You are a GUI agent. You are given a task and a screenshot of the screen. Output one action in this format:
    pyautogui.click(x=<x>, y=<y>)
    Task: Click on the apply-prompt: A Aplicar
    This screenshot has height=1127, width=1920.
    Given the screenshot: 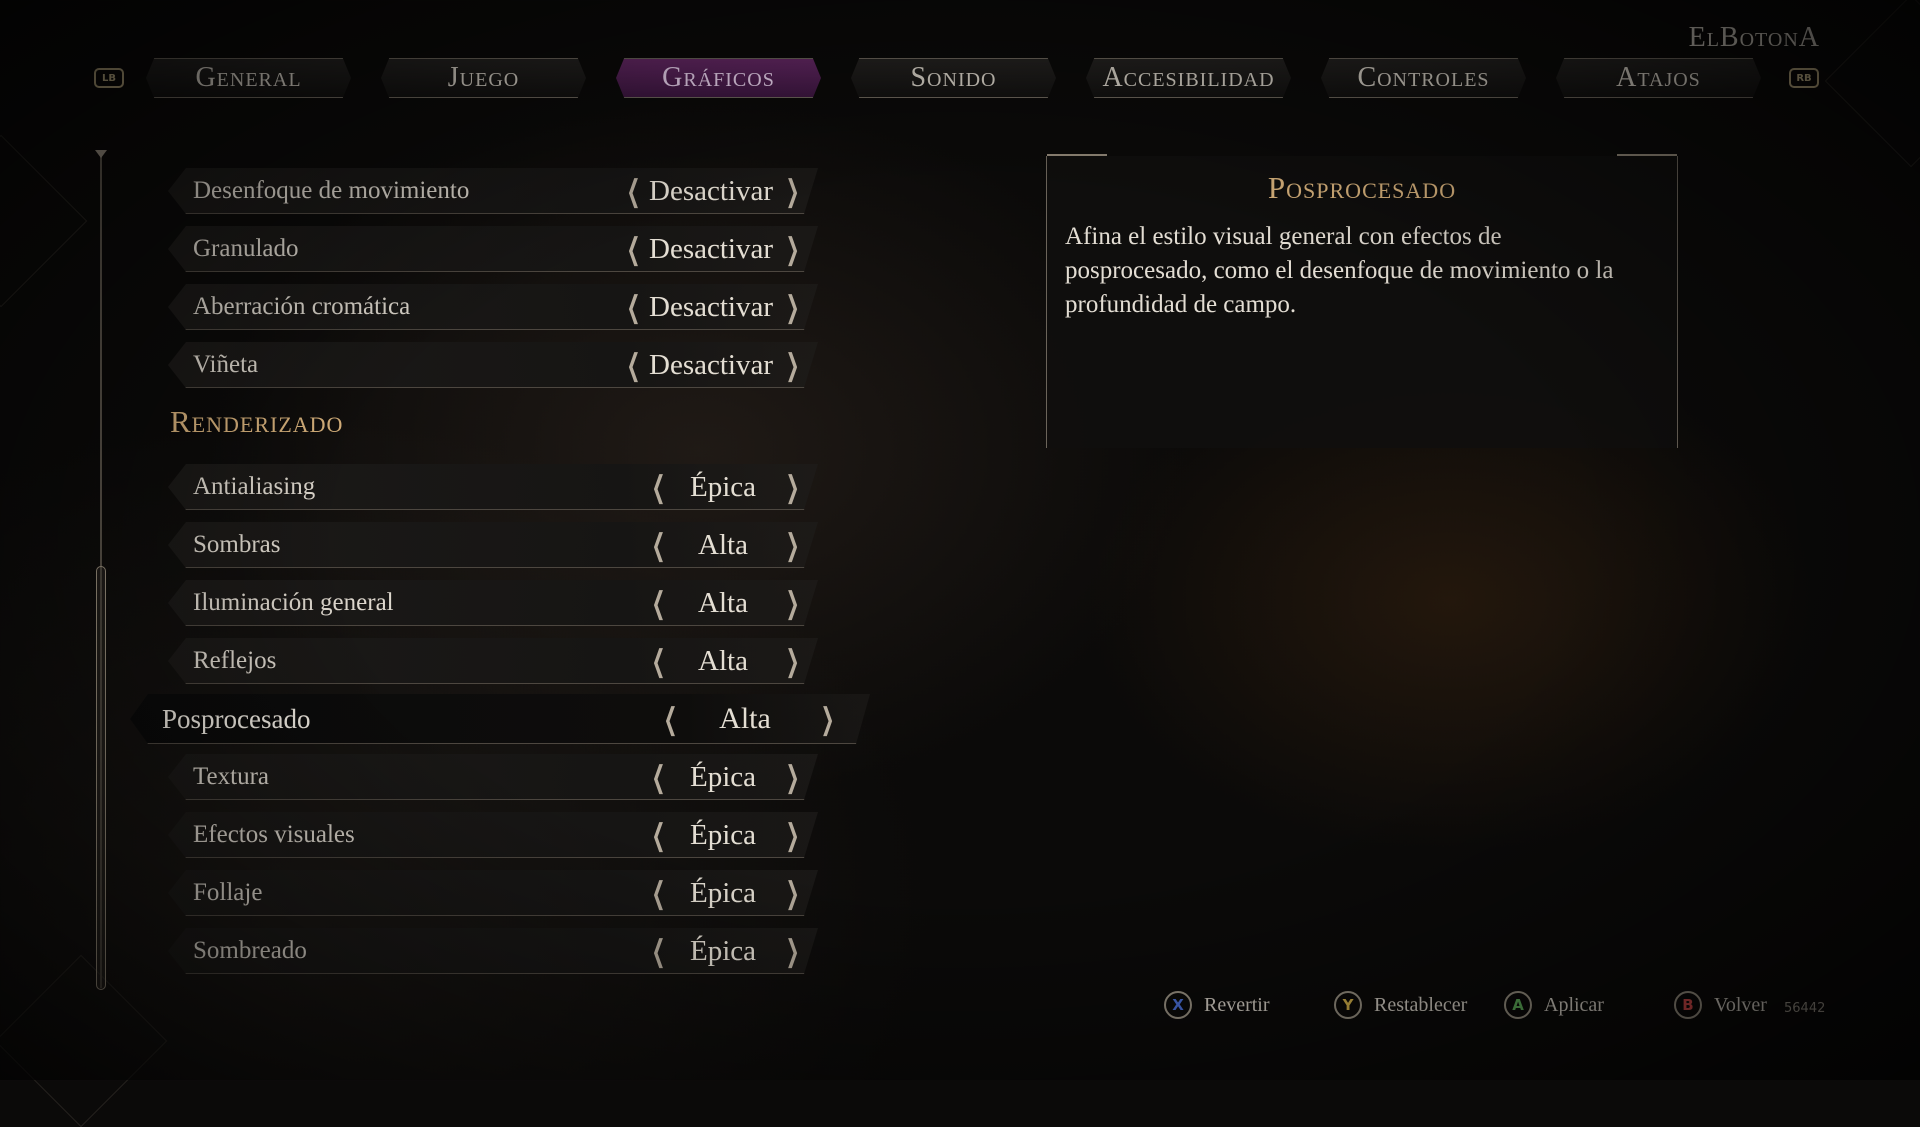 What is the action you would take?
    pyautogui.click(x=1554, y=1005)
    